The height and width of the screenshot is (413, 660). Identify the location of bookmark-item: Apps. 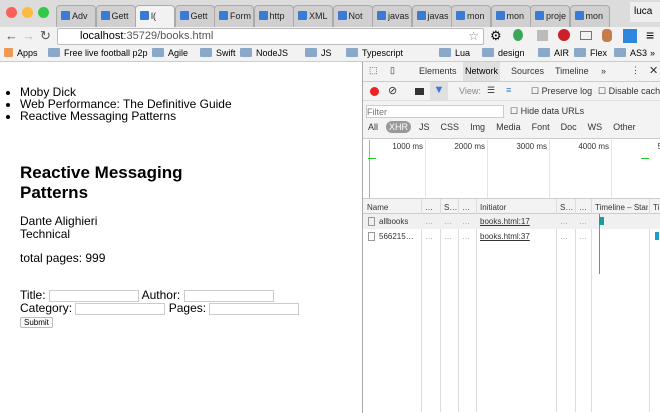
(21, 53).